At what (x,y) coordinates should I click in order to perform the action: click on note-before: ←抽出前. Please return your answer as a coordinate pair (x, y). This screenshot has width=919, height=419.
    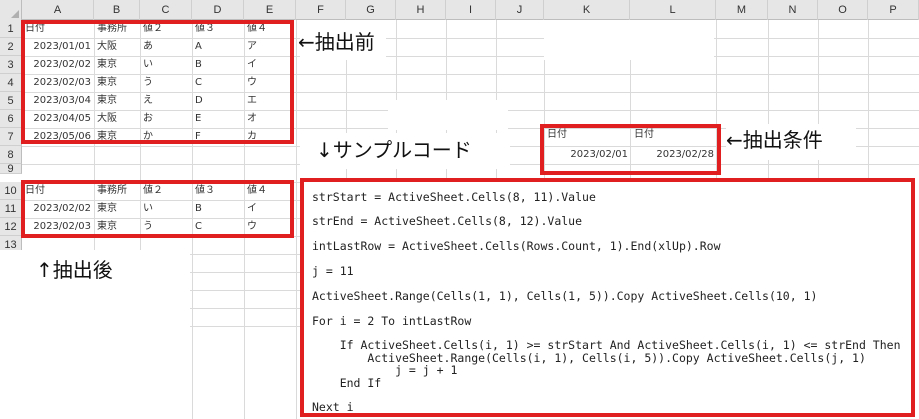
    Looking at the image, I should click on (336, 42).